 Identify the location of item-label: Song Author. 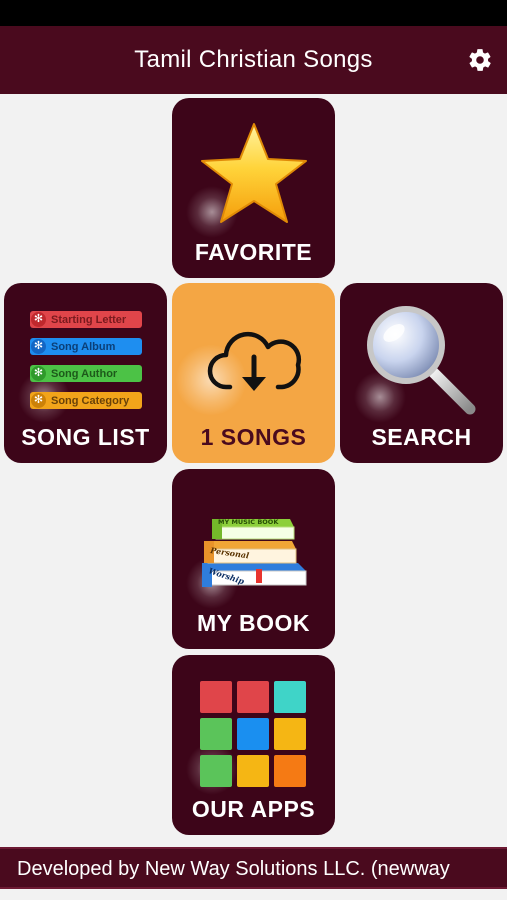
(84, 373).